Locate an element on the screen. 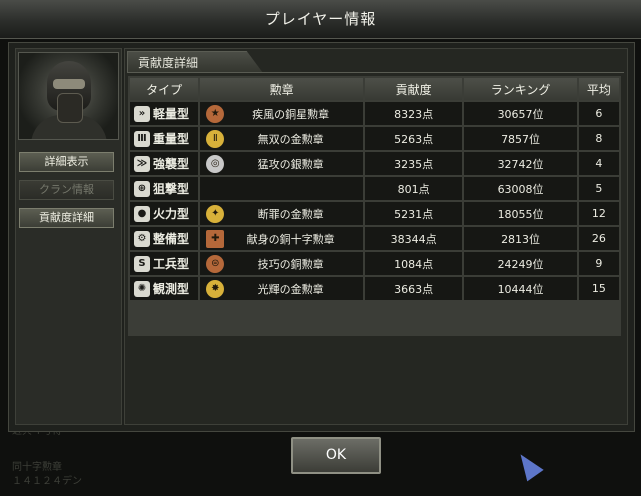  type-label: 狙撃型 is located at coordinates (171, 189).